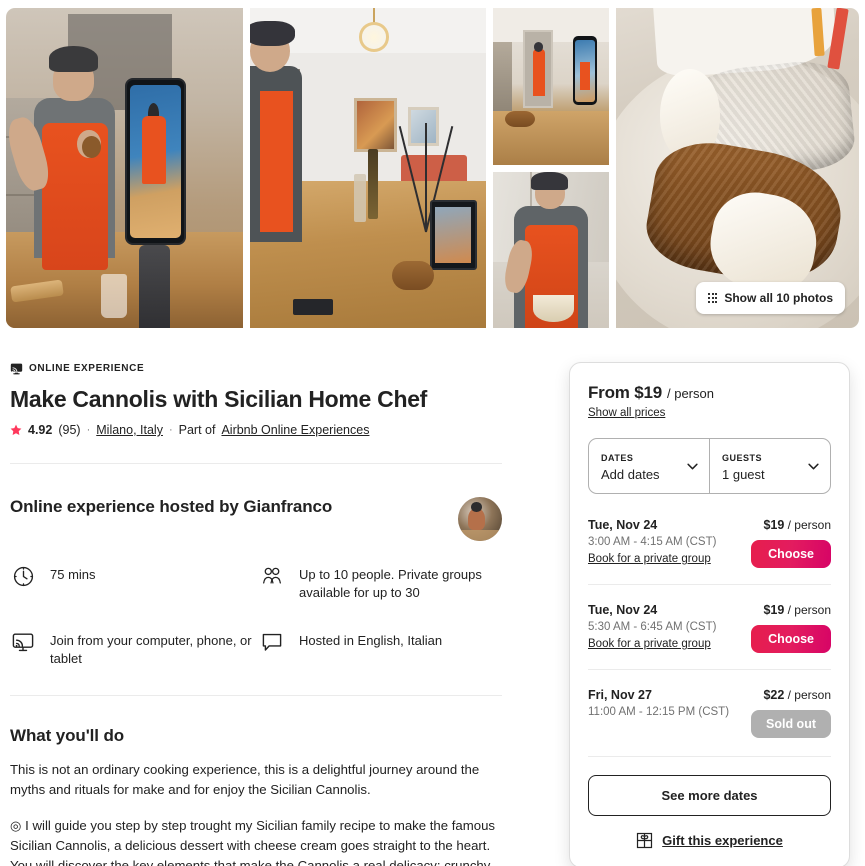 The height and width of the screenshot is (866, 865). What do you see at coordinates (791, 724) in the screenshot?
I see `sold-out-button: Sold out` at bounding box center [791, 724].